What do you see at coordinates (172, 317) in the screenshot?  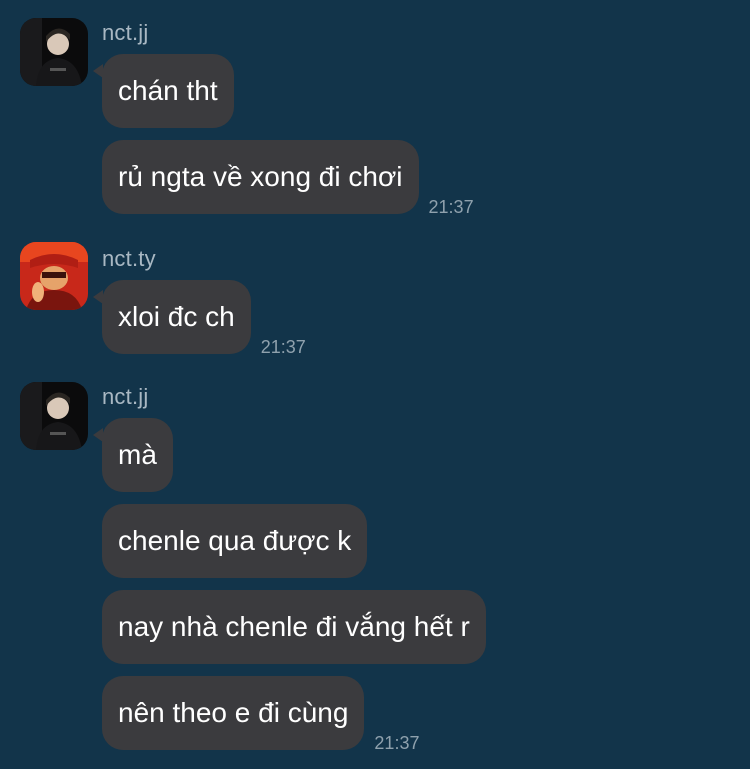 I see `message-bubble: xloi đc ch` at bounding box center [172, 317].